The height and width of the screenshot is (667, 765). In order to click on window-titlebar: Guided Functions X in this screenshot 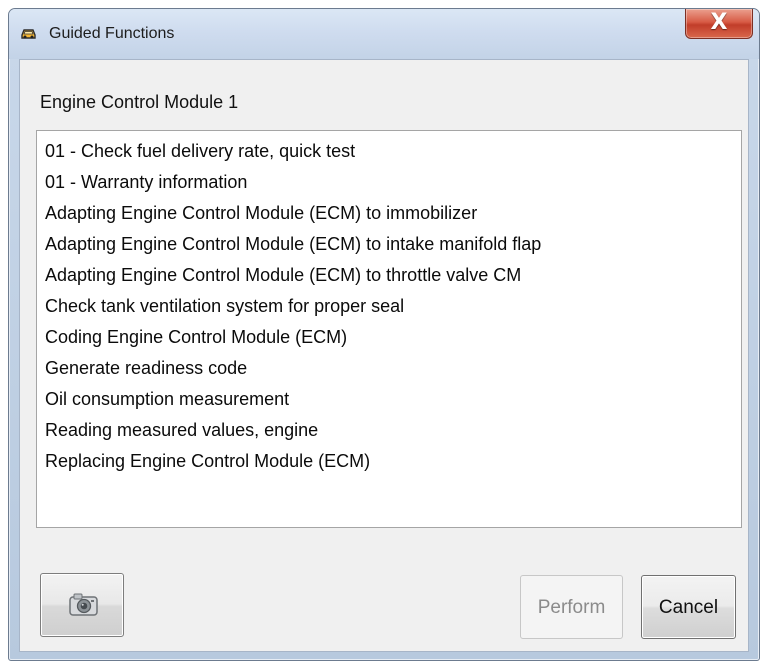, I will do `click(384, 34)`.